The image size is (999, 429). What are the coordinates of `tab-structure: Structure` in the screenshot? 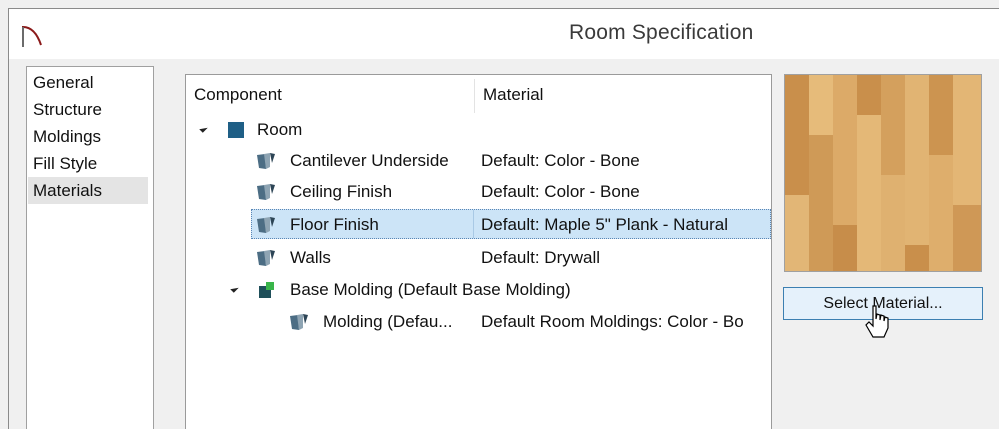 It's located at (88, 109).